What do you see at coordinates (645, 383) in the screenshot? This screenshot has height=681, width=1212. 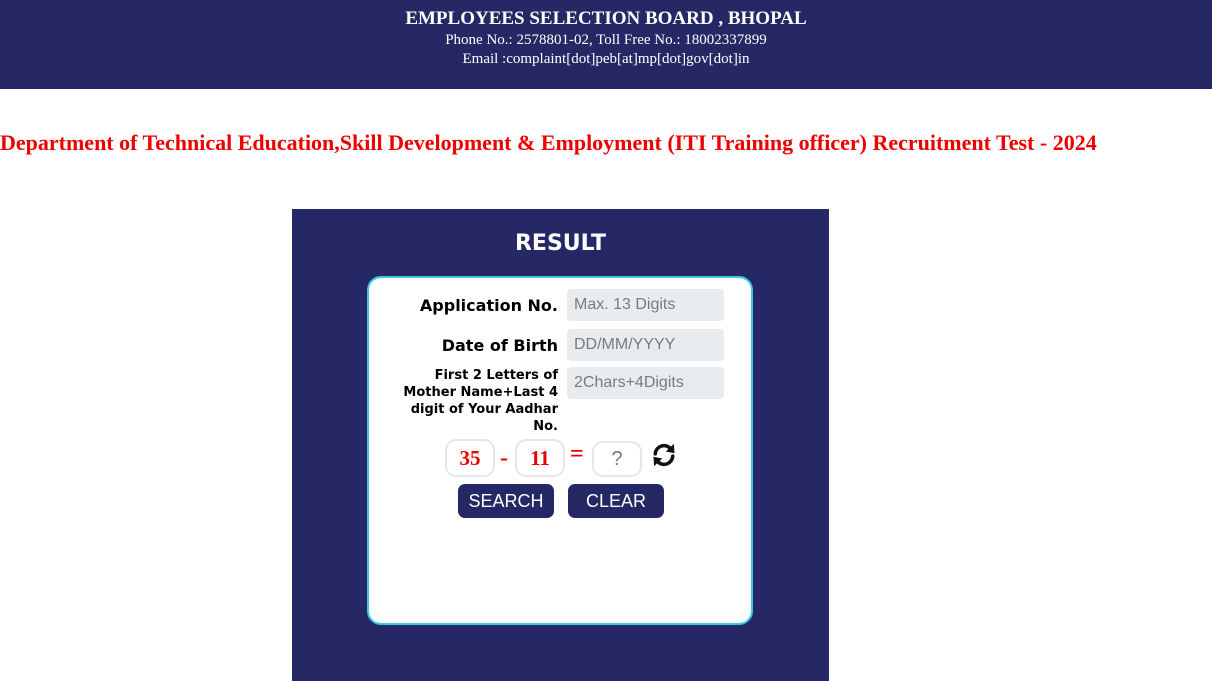 I see `mother-aadhar-input` at bounding box center [645, 383].